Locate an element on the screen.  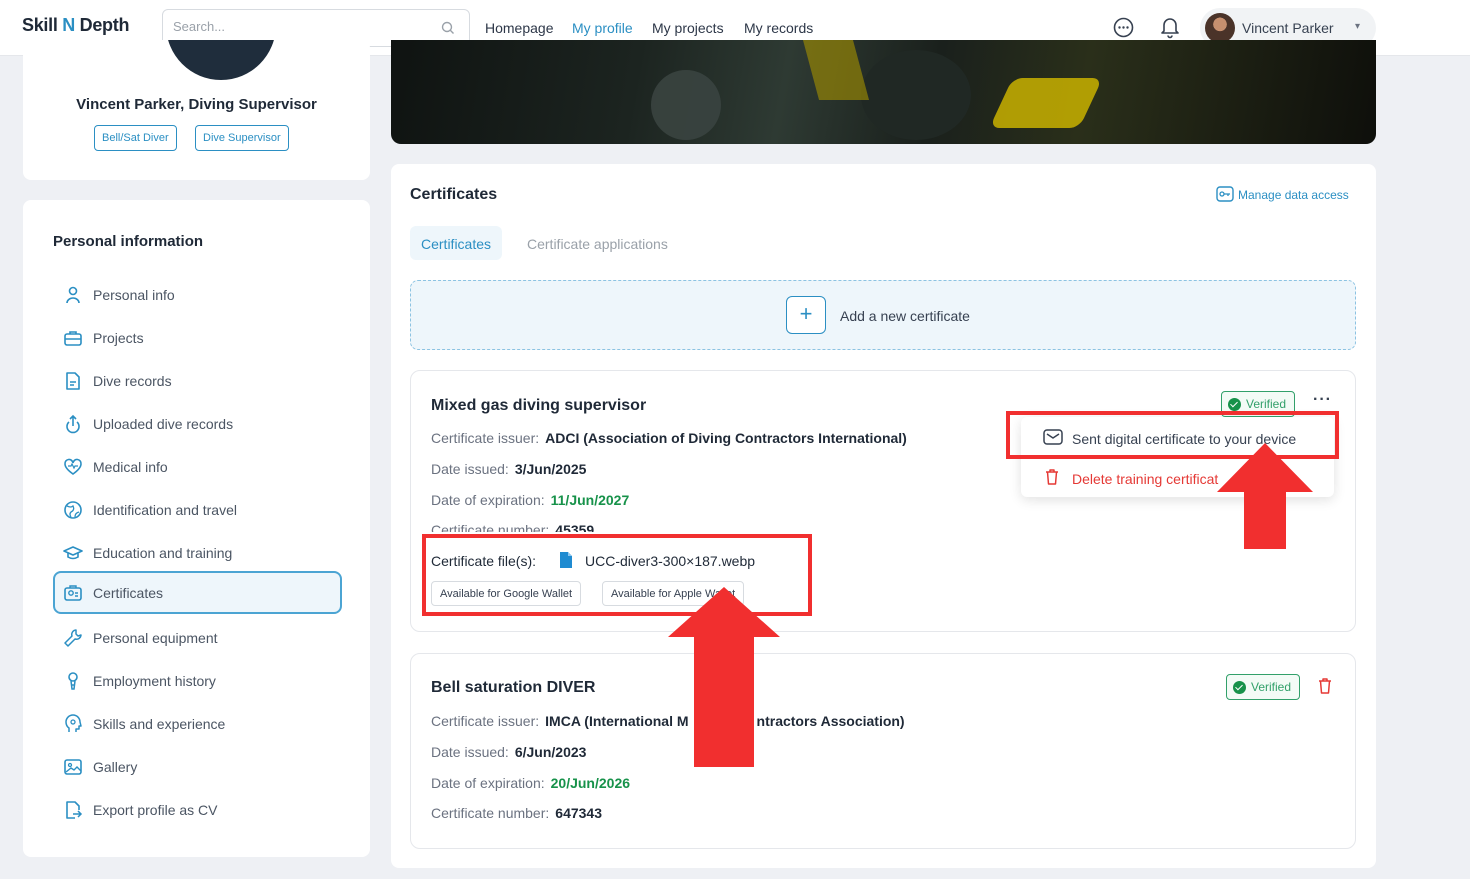
sidebar-item-label: Medical info is located at coordinates (130, 467).